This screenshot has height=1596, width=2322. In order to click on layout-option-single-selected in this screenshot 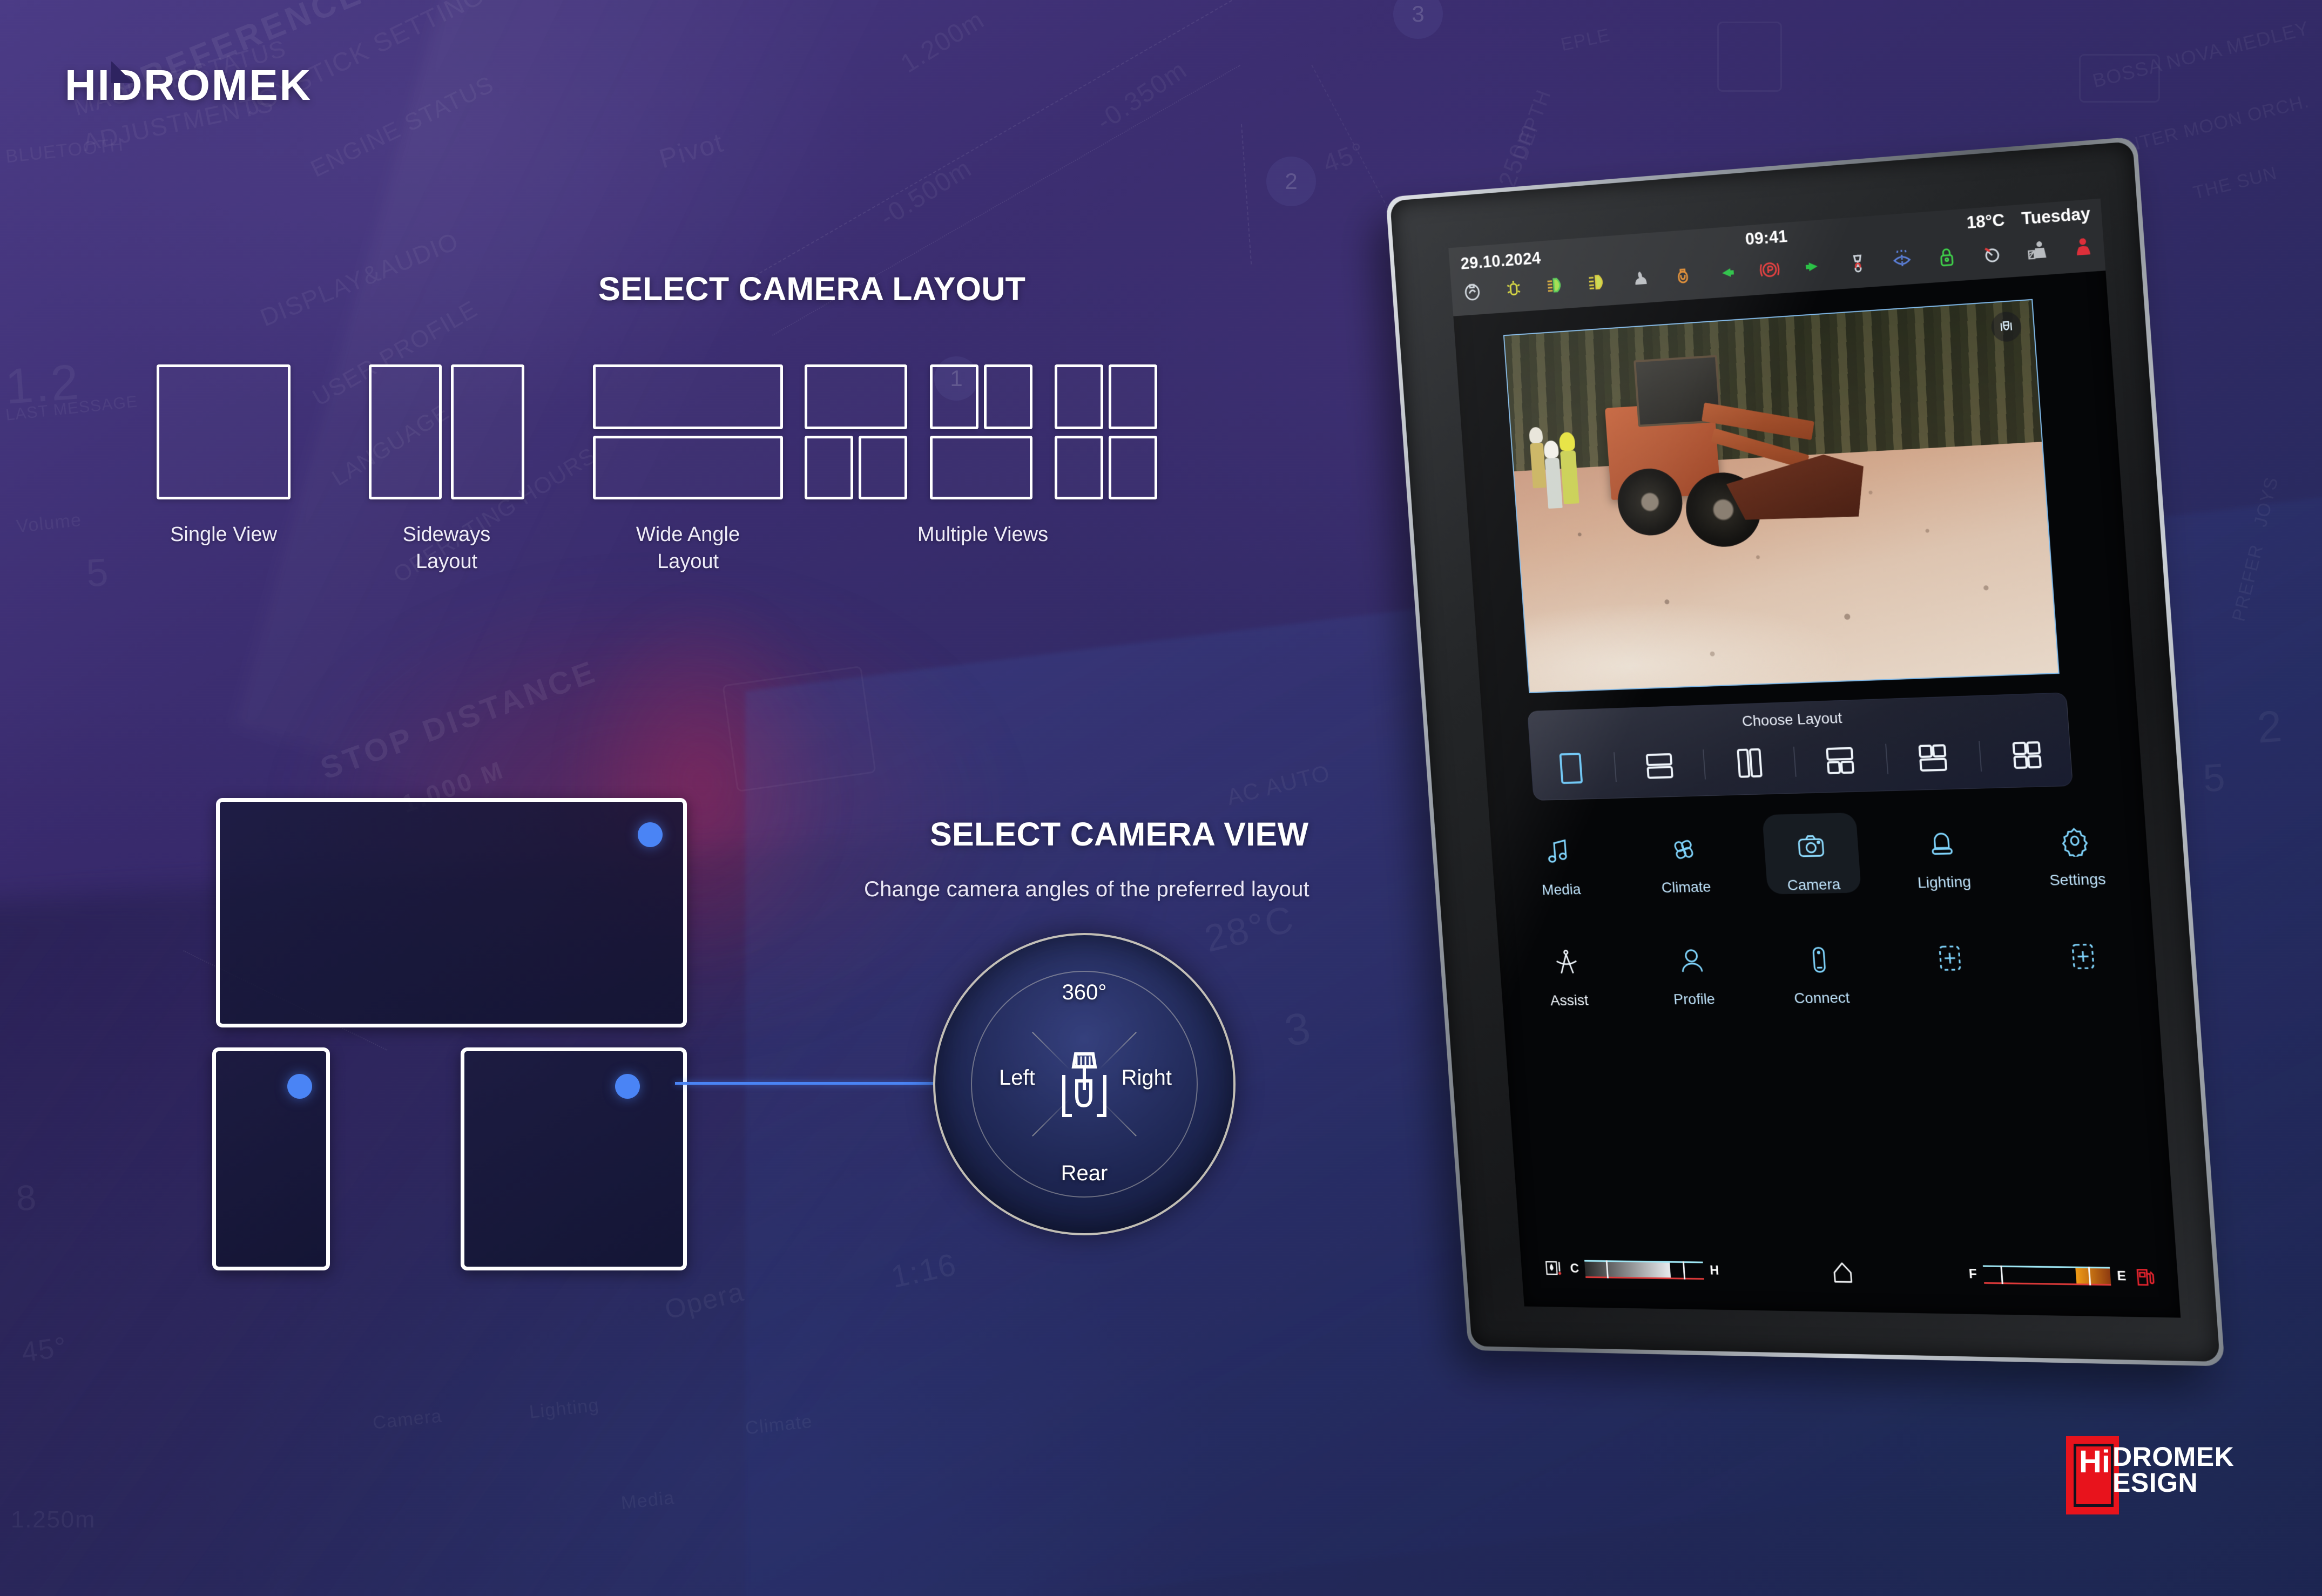, I will do `click(1572, 768)`.